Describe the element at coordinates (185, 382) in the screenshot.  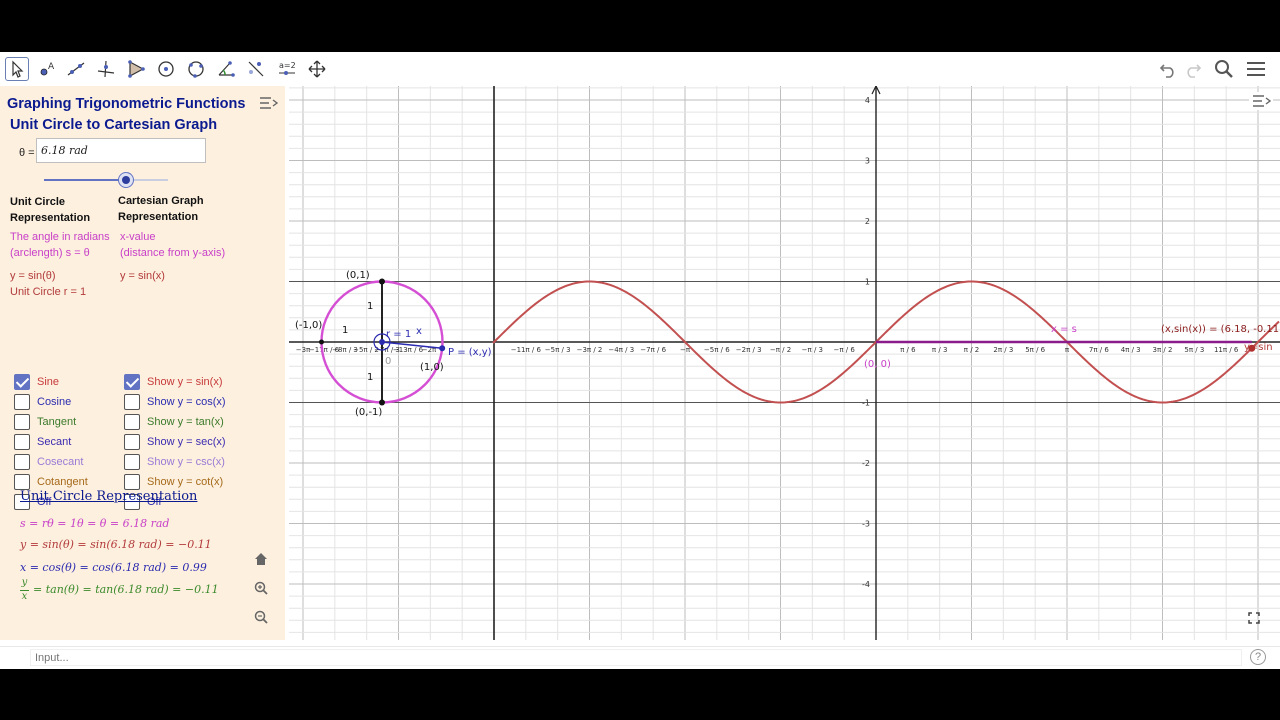
I see `right-checkbox-label-0: Show y = sin(x)` at that location.